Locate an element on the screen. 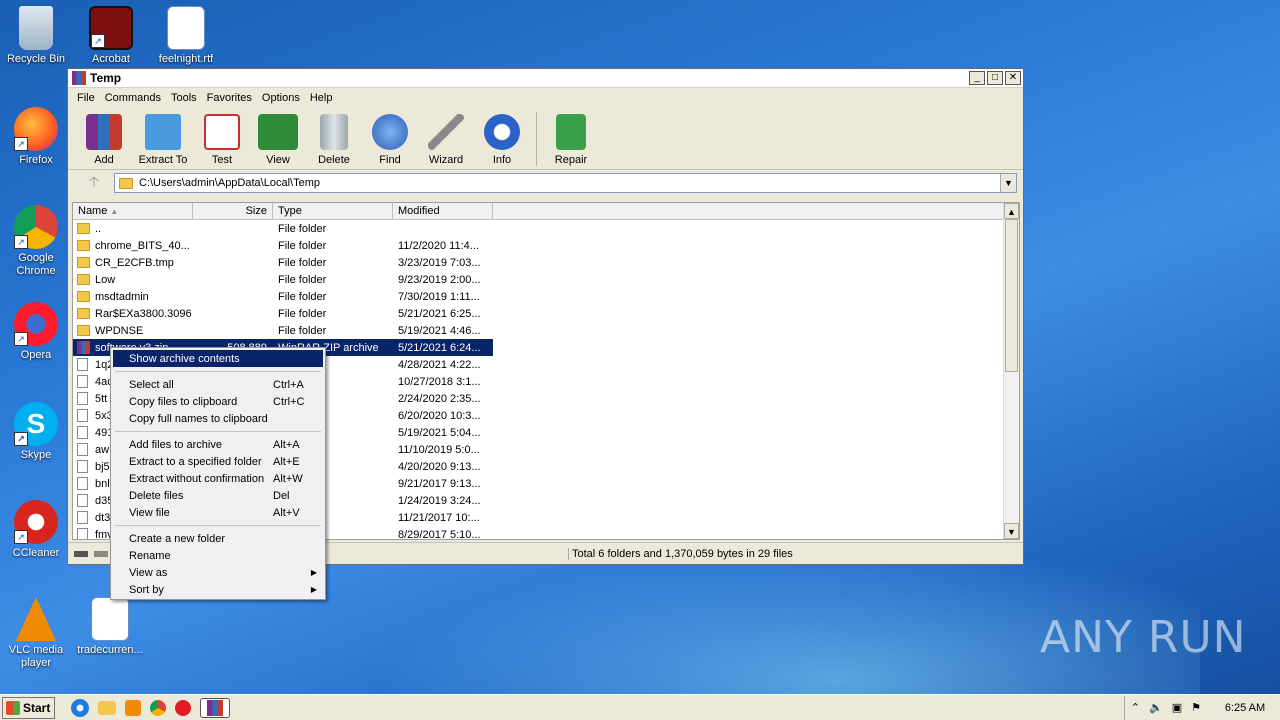 The image size is (1280, 720). wizard-button: Wizard is located at coordinates (446, 139).